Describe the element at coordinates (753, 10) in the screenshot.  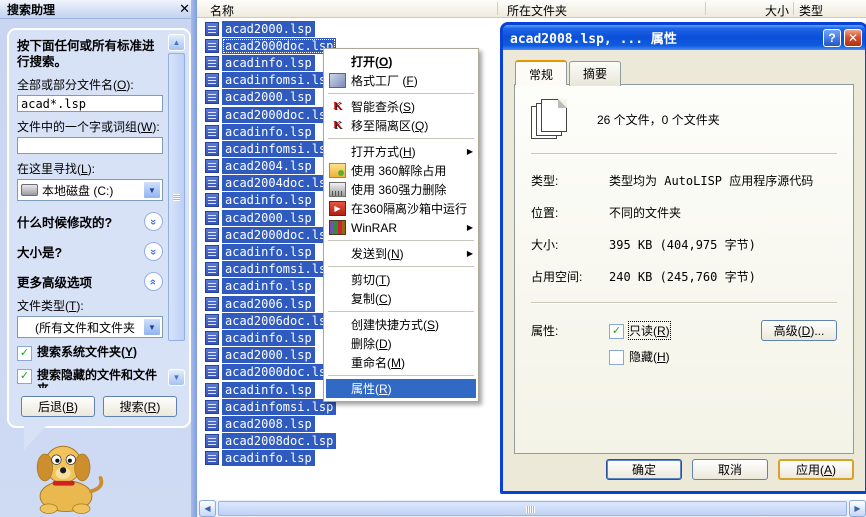
I see `column-header-size: 大小` at that location.